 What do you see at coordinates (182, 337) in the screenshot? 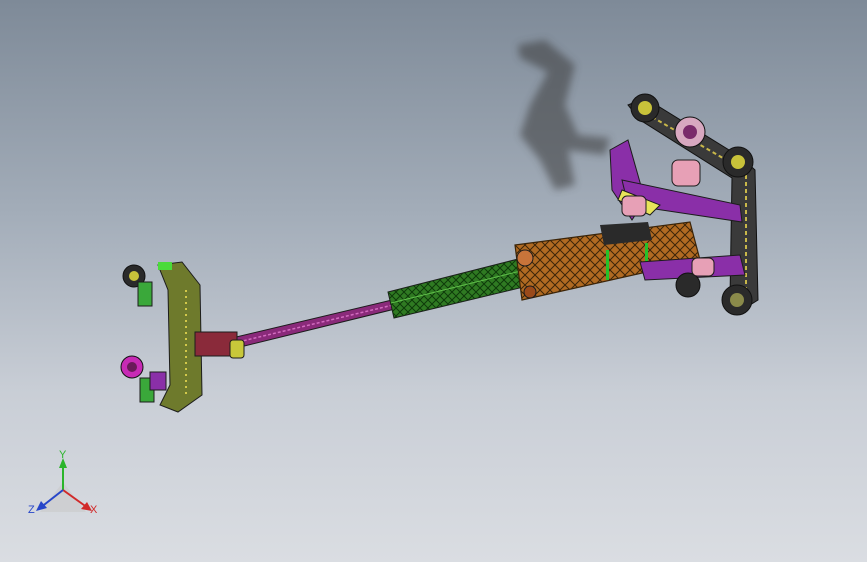
I see `gripper-head` at bounding box center [182, 337].